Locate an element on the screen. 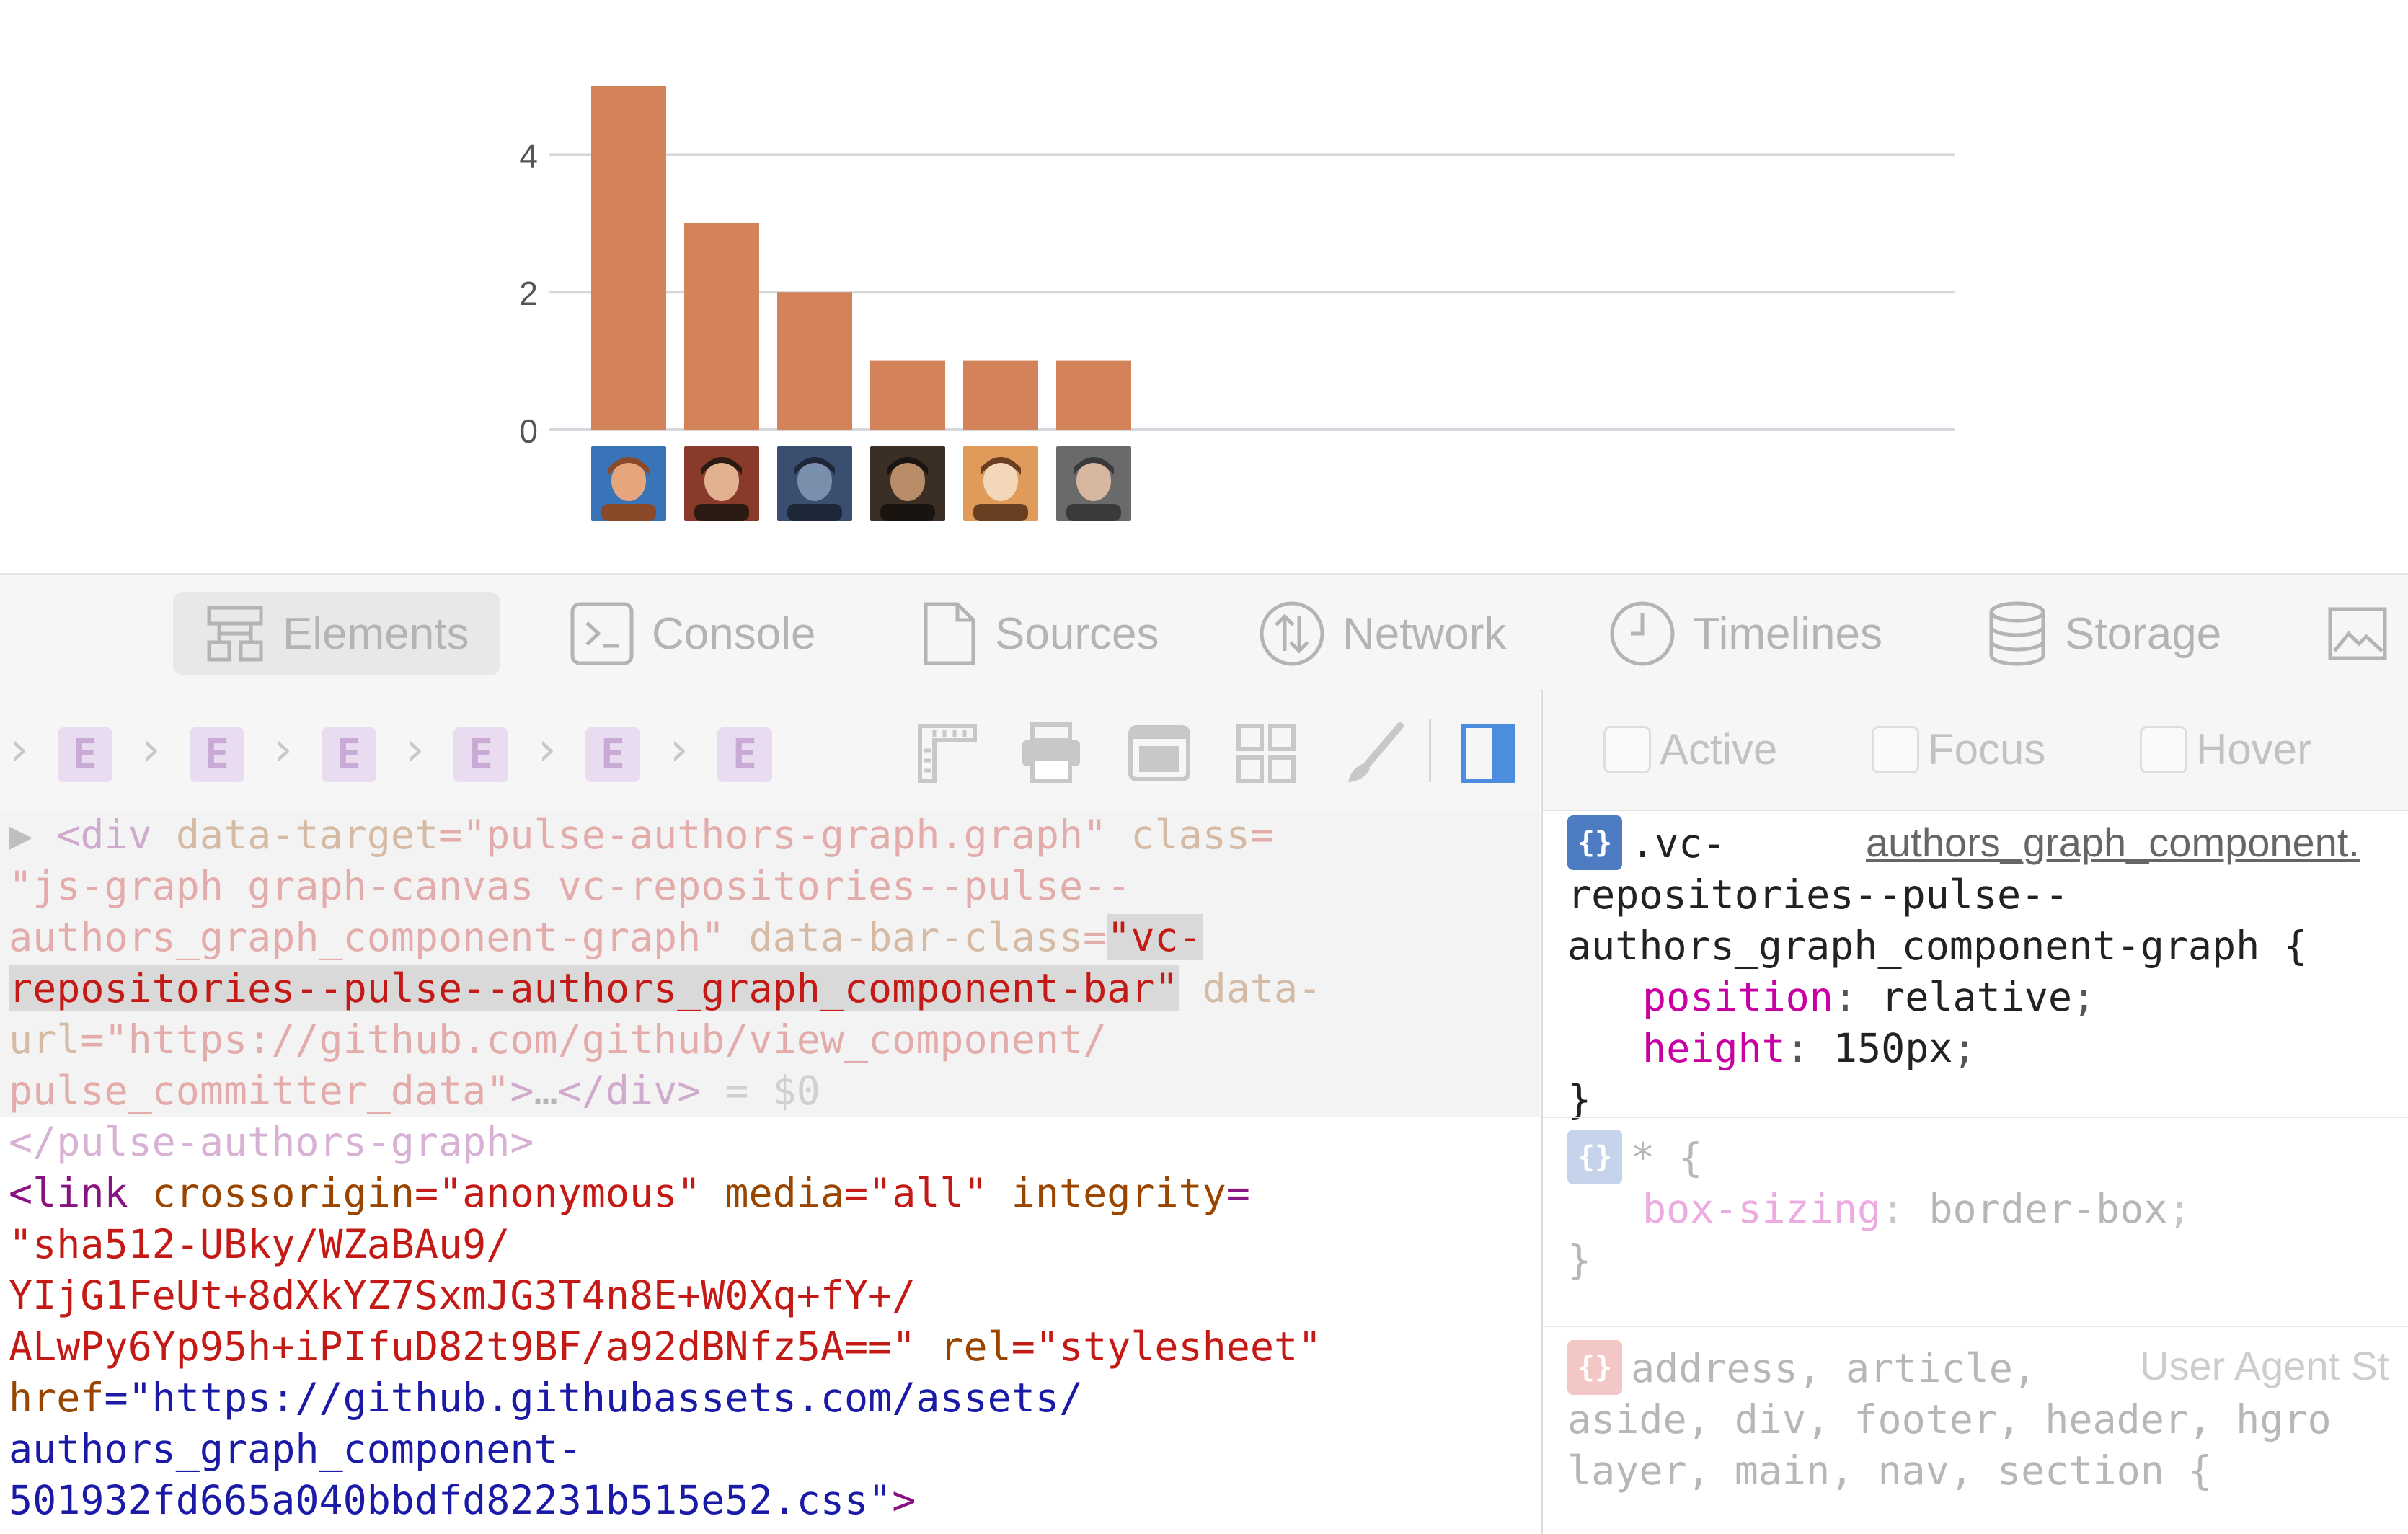  dom-line-6: pulse_committer_data">…</div> = $0 is located at coordinates (414, 1091).